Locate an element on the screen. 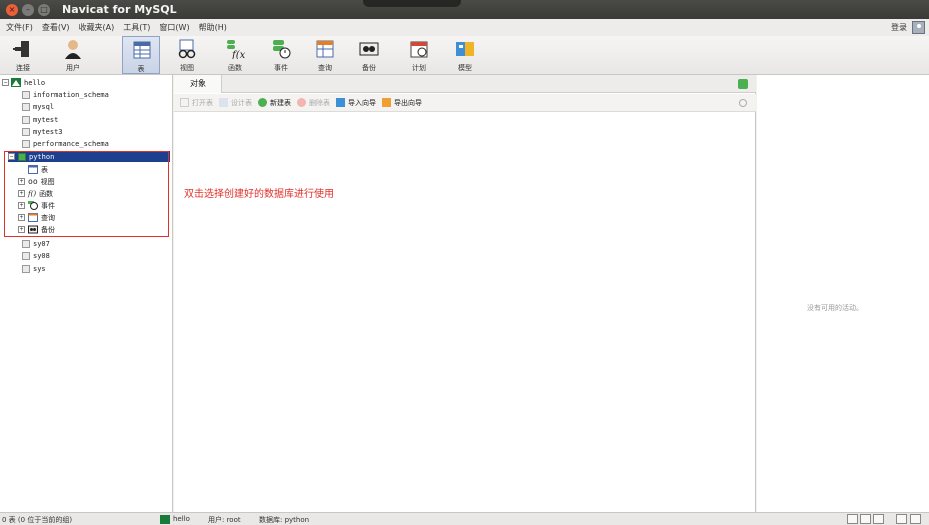  tree-db-mytest: mytest is located at coordinates (40, 119).